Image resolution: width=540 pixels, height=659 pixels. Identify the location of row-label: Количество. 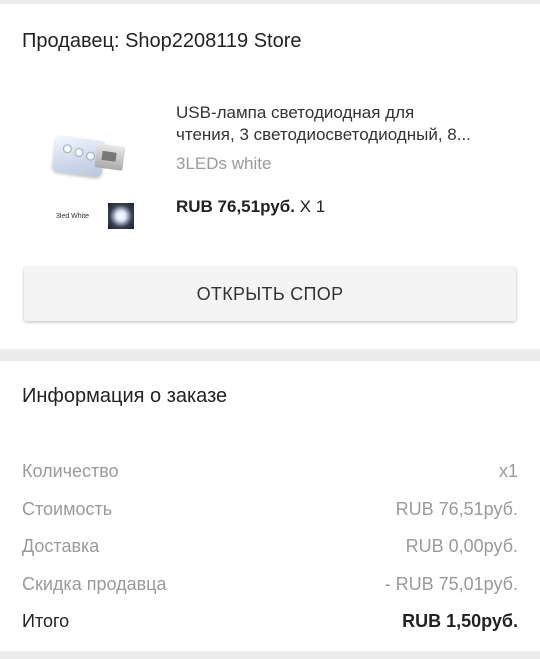
(70, 471).